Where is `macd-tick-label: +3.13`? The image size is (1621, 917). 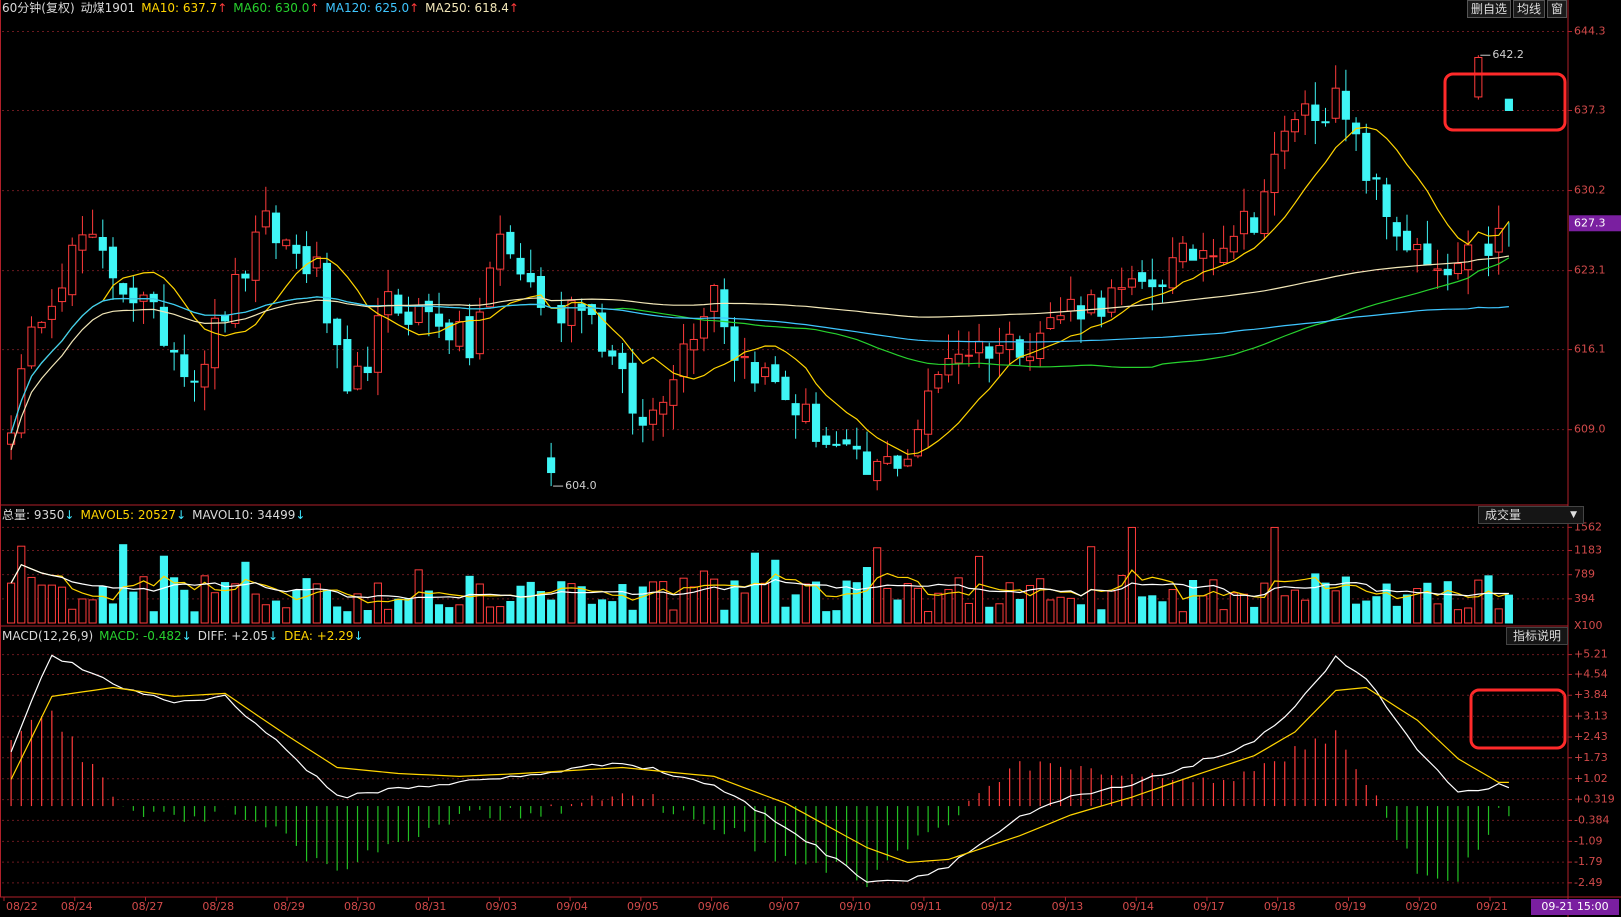
macd-tick-label: +3.13 is located at coordinates (1591, 715).